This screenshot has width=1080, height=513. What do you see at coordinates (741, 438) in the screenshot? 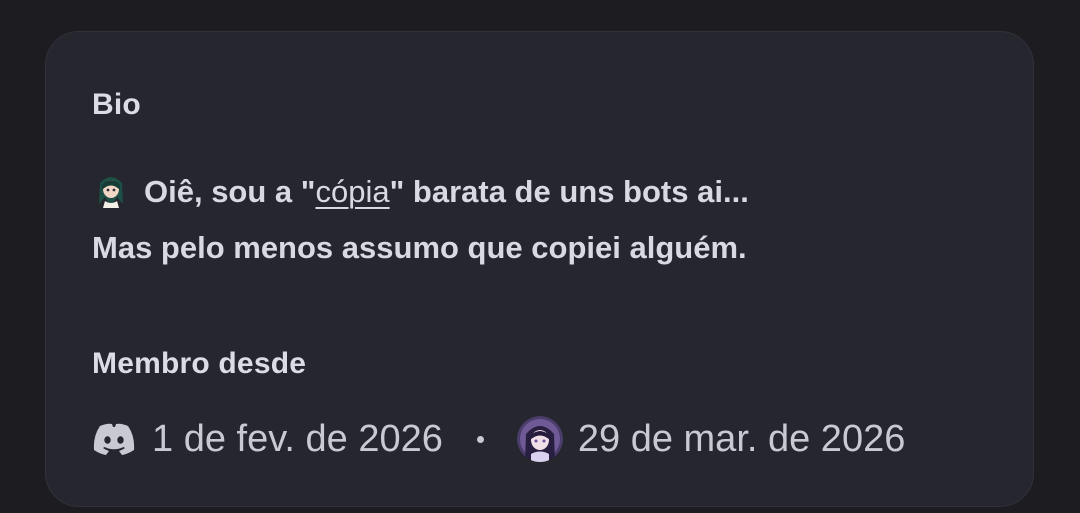
I see `server-member-date: 29 de mar. de 2026` at bounding box center [741, 438].